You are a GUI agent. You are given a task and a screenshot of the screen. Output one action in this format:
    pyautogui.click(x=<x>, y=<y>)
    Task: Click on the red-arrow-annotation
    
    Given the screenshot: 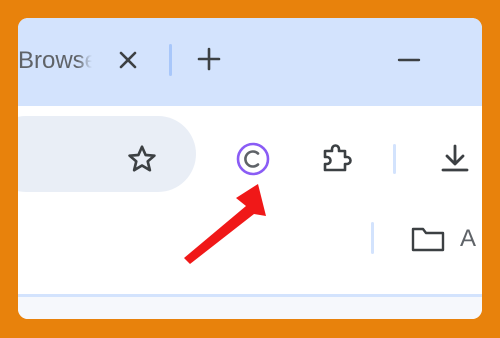 What is the action you would take?
    pyautogui.click(x=225, y=224)
    